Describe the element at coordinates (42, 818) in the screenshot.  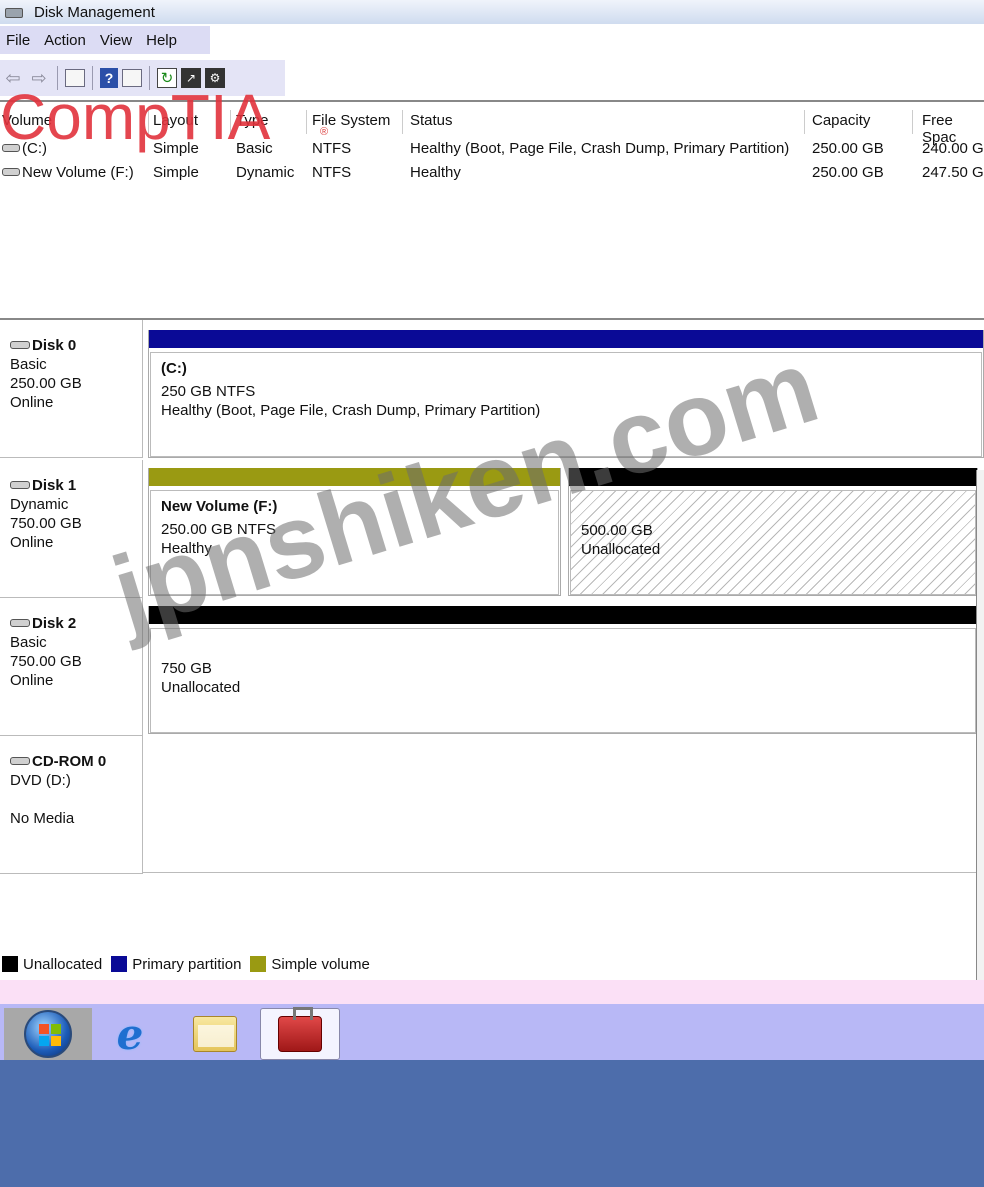
I see `disk-state: No Media` at that location.